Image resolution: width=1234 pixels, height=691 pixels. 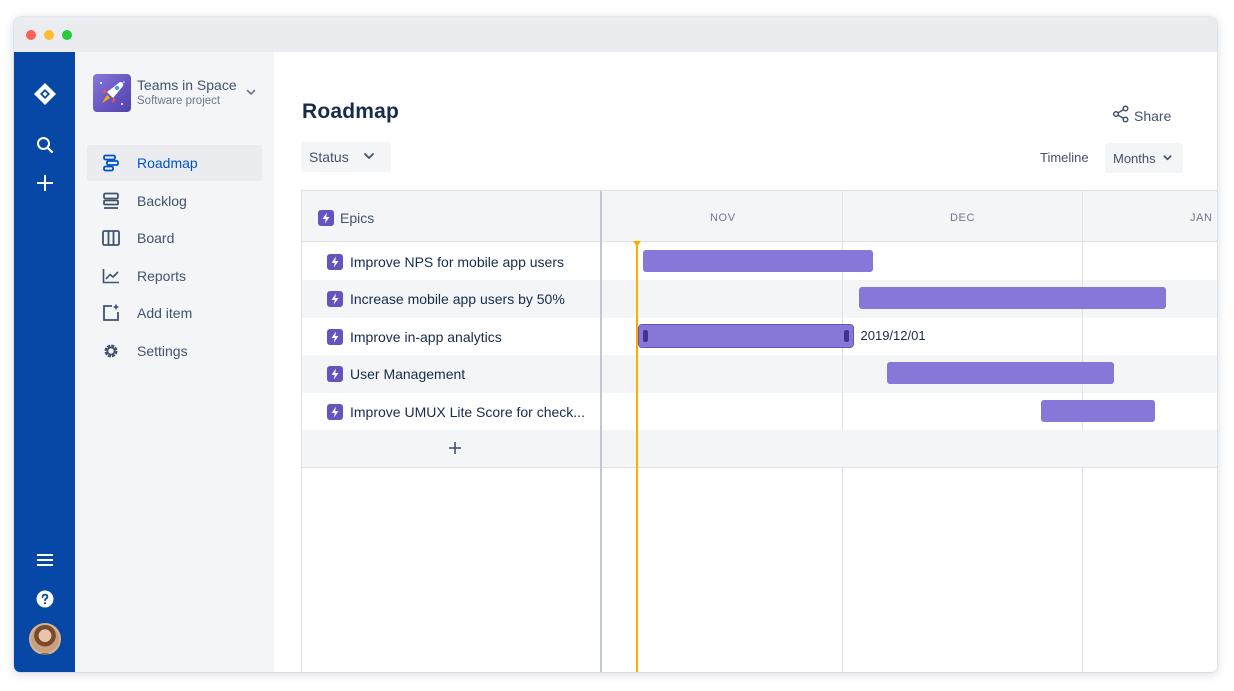 What do you see at coordinates (162, 200) in the screenshot?
I see `sidebar-item-label: Backlog` at bounding box center [162, 200].